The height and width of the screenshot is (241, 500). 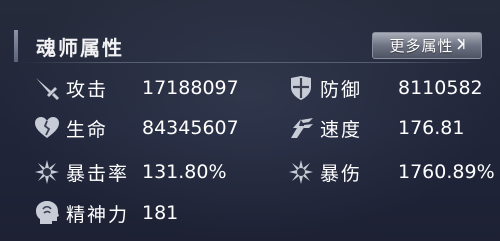 I want to click on stat-spirit-value: 181, so click(x=160, y=213).